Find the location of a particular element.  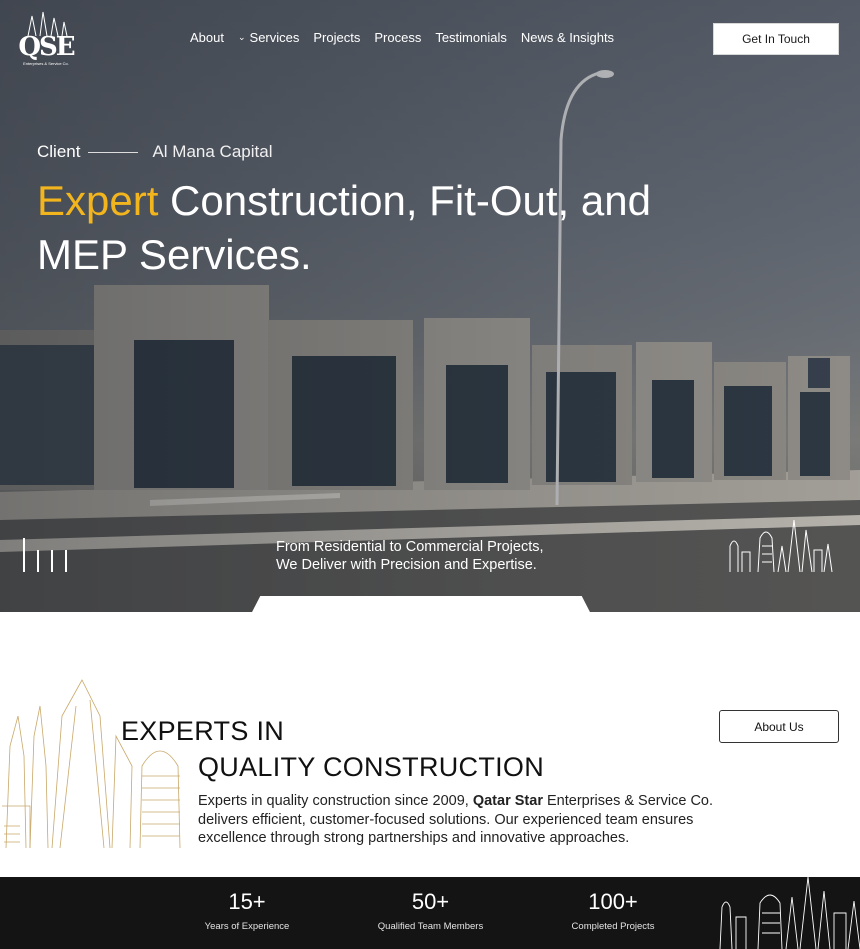

about-heading-line2: QUALITY CONSTRUCTION is located at coordinates (371, 767).